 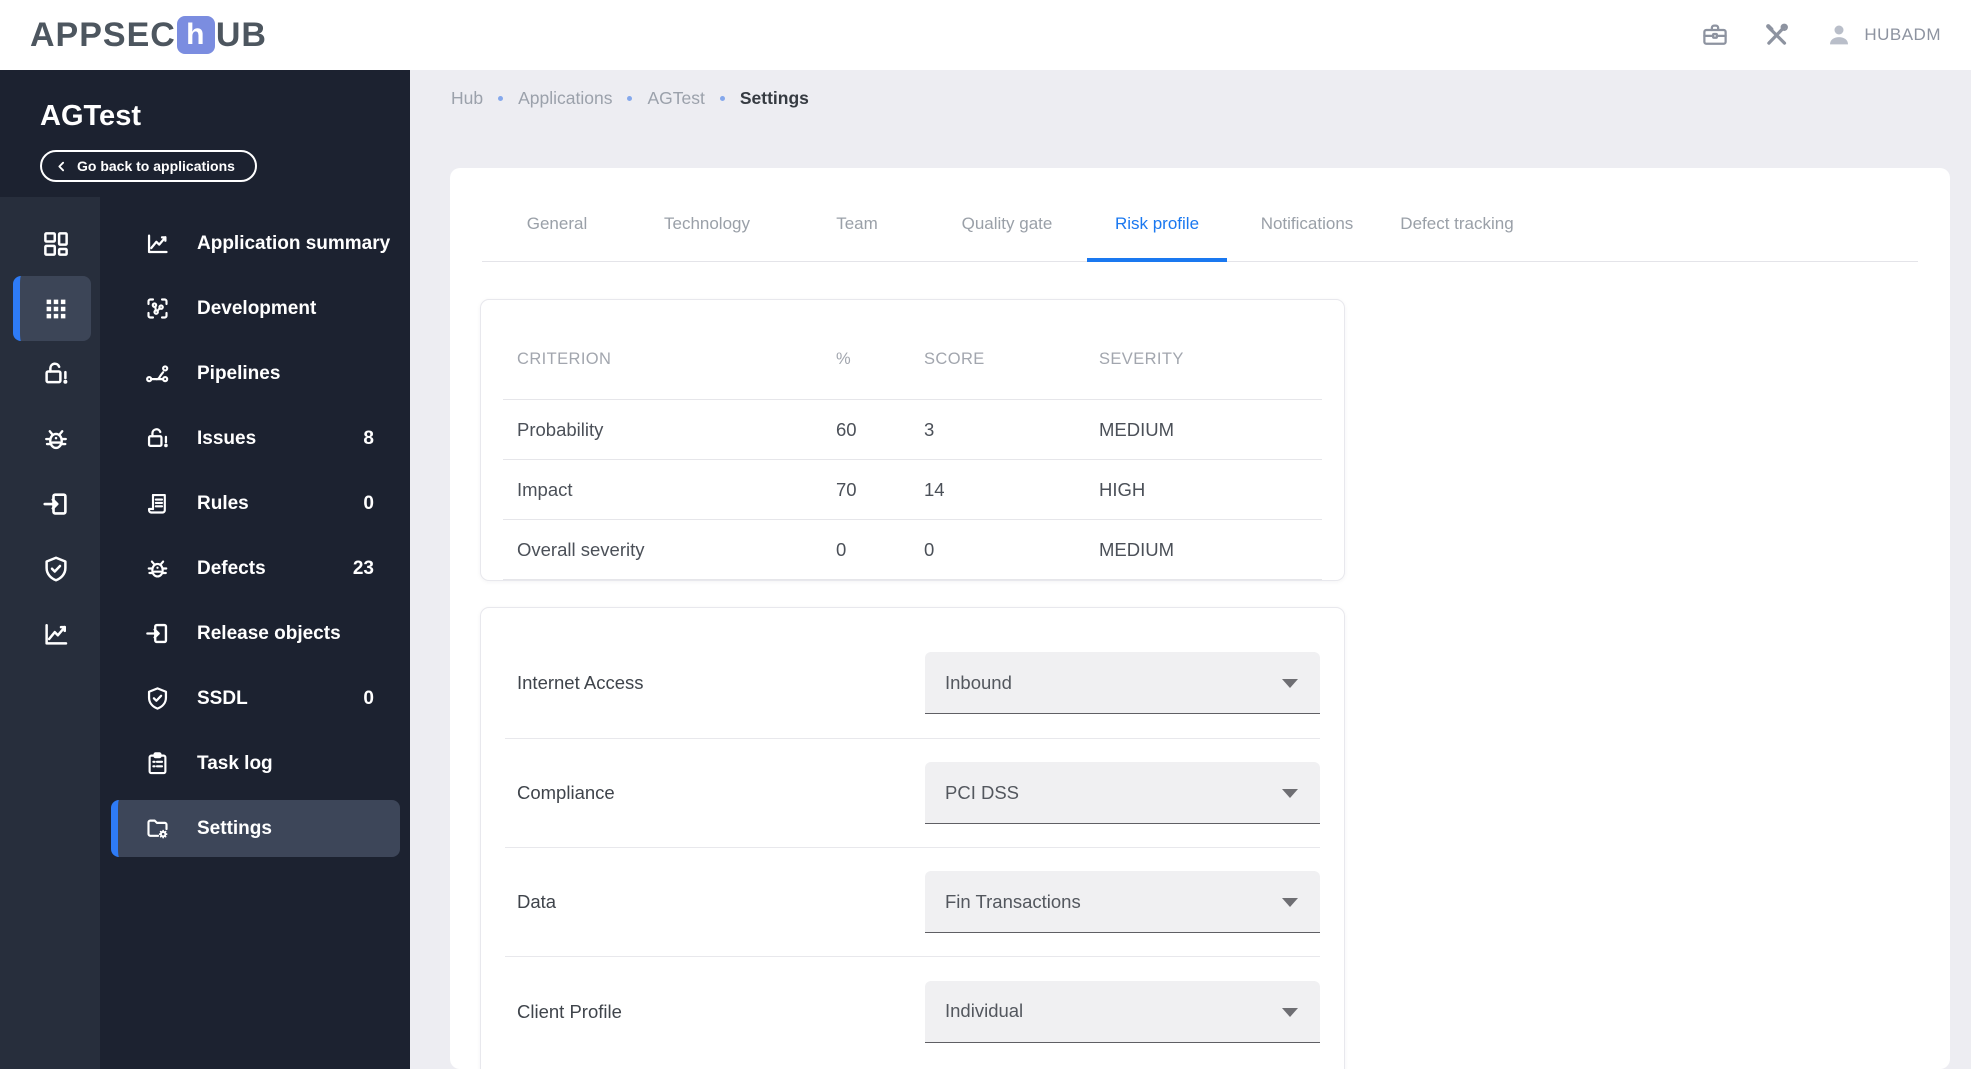 I want to click on menu-item-pipelines: Pipelines, so click(x=255, y=373).